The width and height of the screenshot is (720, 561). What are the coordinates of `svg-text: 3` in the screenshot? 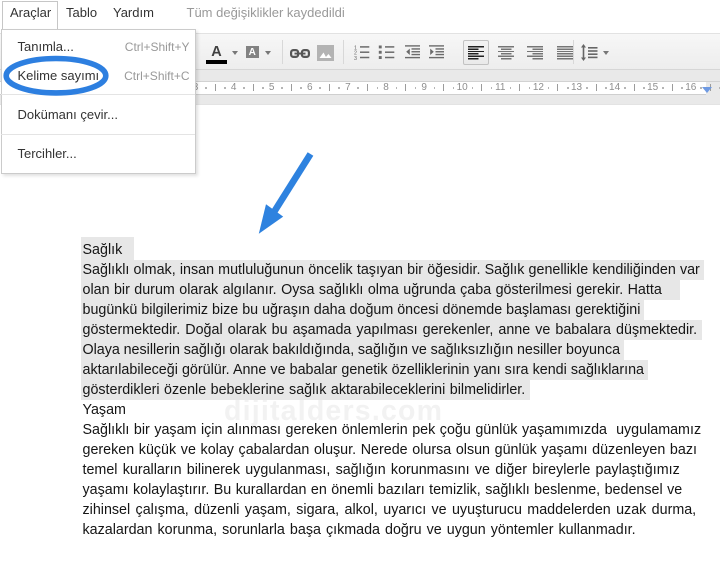 It's located at (355, 58).